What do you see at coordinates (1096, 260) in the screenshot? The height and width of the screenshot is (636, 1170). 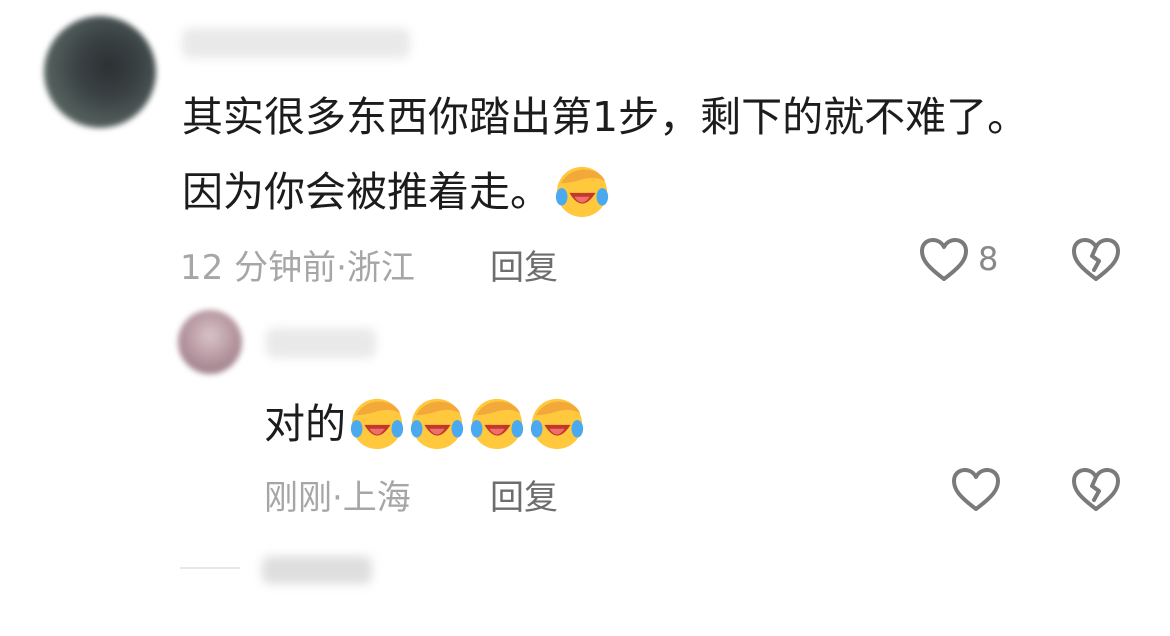 I see `dislike-broken-heart-icon` at bounding box center [1096, 260].